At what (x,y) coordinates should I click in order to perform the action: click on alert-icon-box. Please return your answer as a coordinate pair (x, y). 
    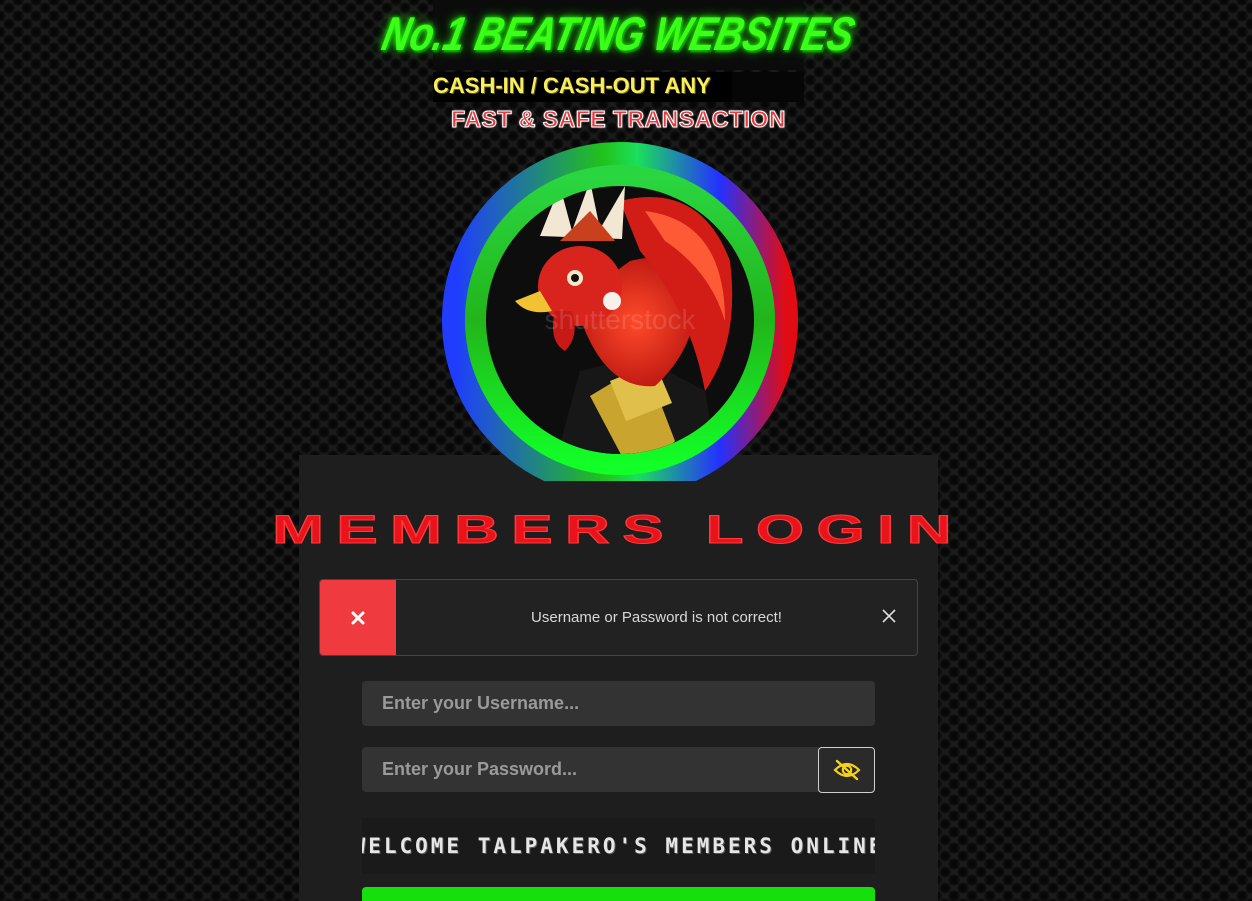
    Looking at the image, I should click on (358, 617).